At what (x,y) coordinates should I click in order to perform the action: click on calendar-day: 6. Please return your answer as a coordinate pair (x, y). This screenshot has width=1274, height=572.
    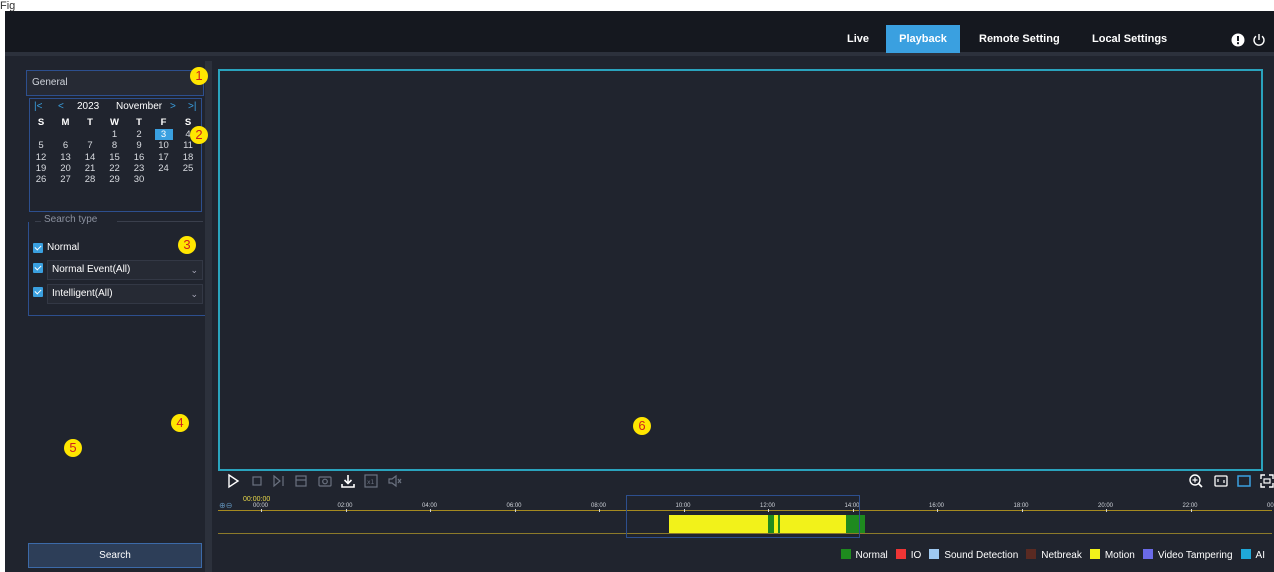
    Looking at the image, I should click on (66, 145).